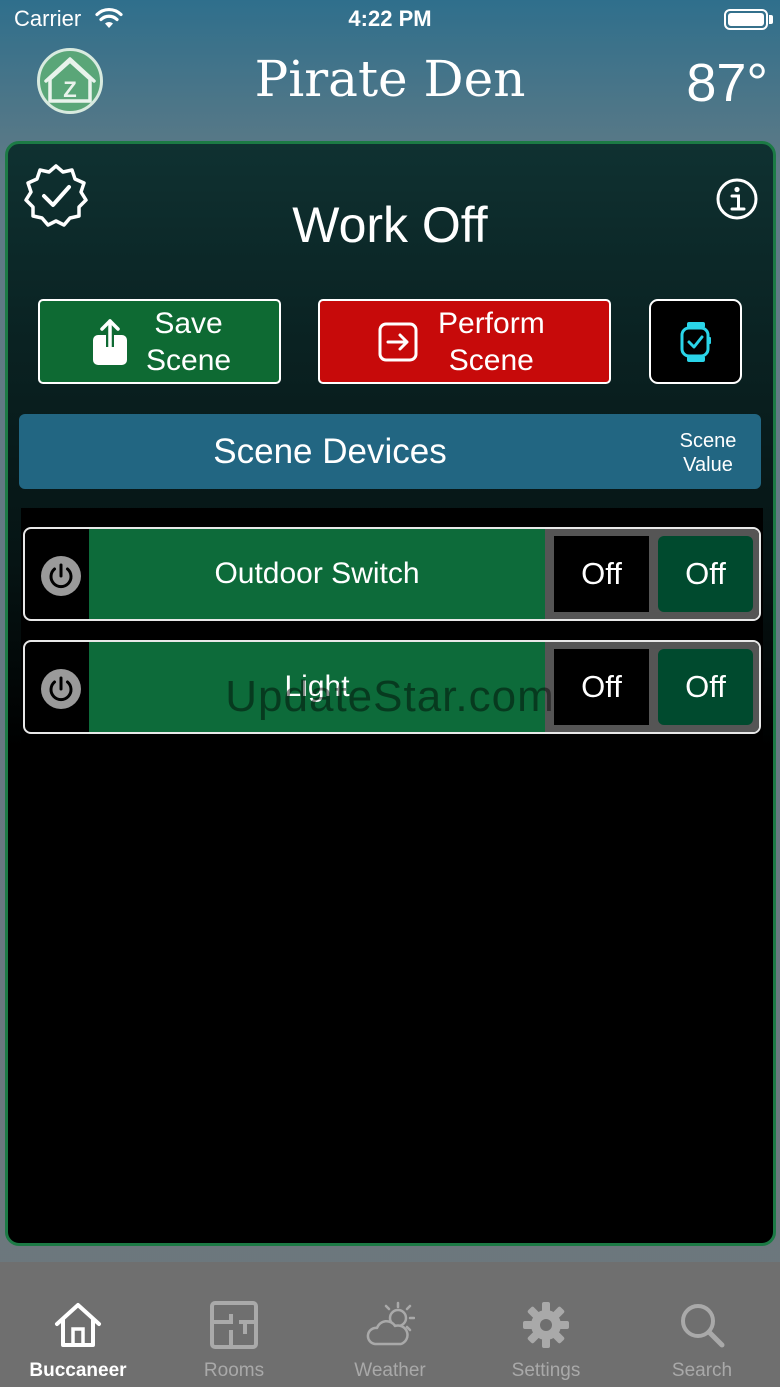 The width and height of the screenshot is (780, 1387). I want to click on tab-rooms: Rooms, so click(234, 1324).